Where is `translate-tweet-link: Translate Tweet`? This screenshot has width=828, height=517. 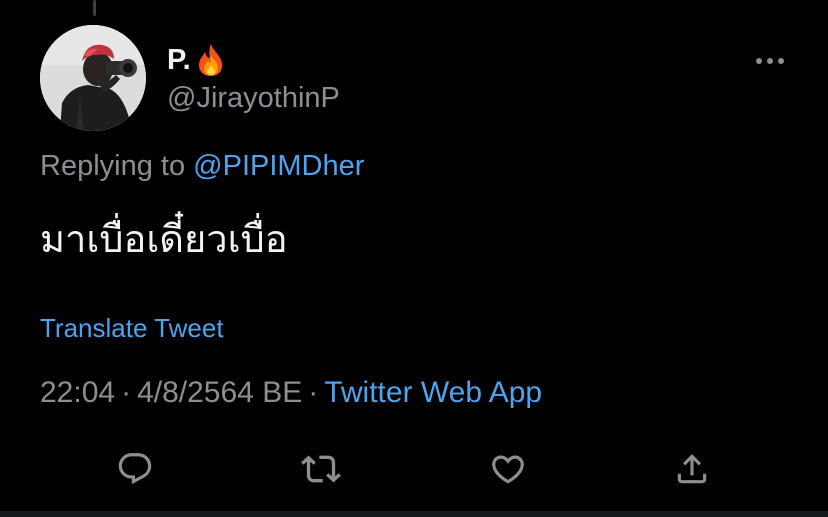 translate-tweet-link: Translate Tweet is located at coordinates (132, 328).